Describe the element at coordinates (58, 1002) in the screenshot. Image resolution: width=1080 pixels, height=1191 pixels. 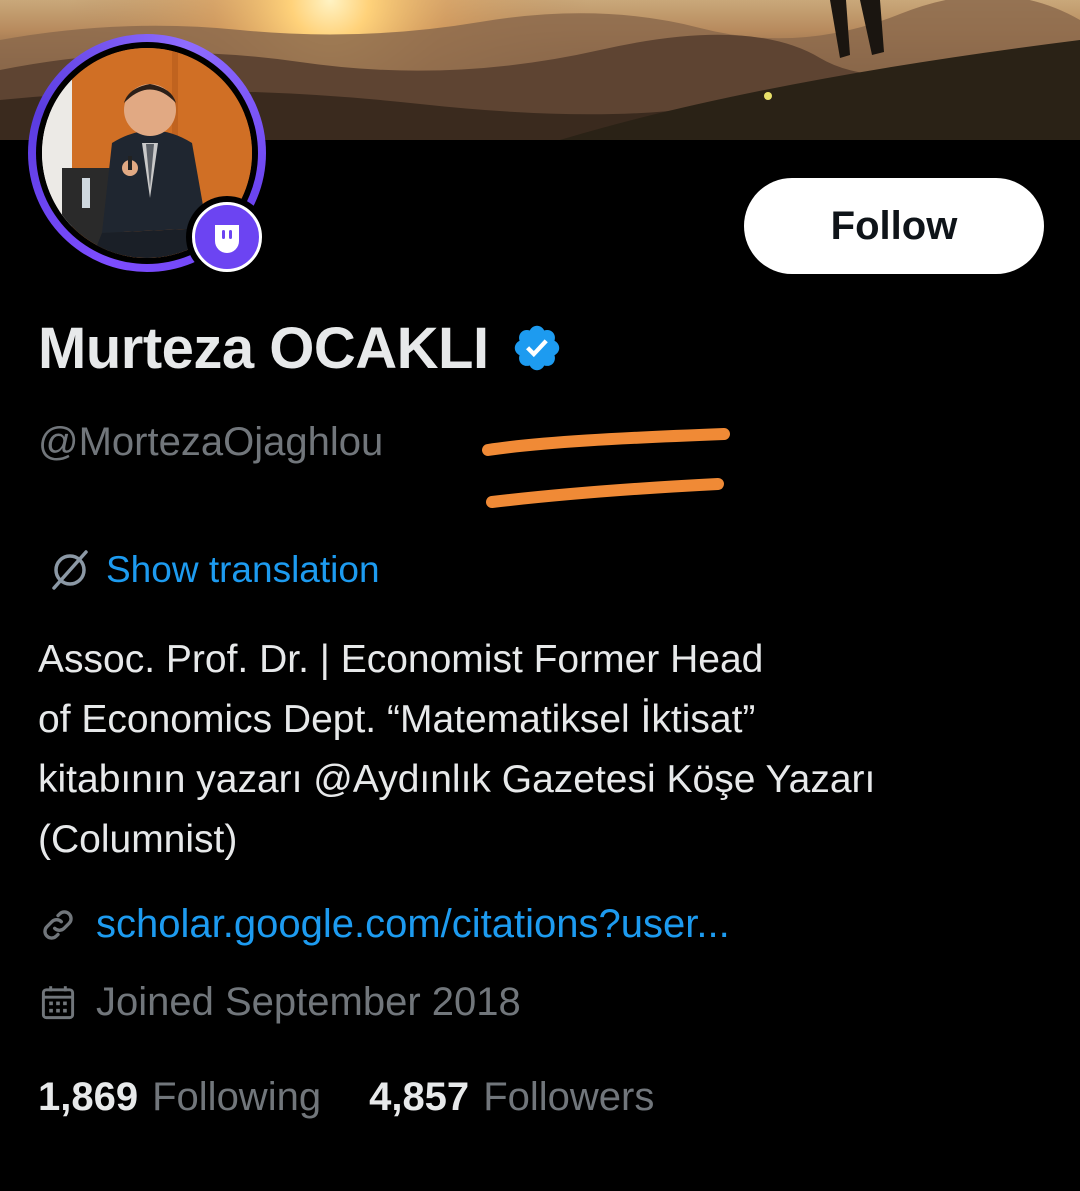
I see `calendar-icon` at that location.